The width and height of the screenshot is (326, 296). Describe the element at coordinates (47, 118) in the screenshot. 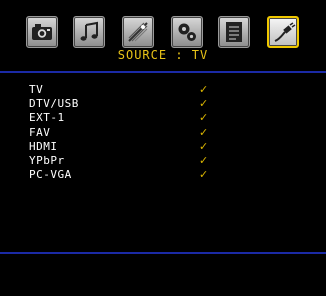

I see `source-label: EXT-1` at that location.